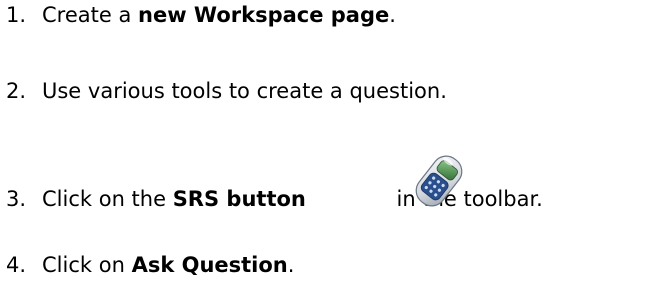  What do you see at coordinates (16, 15) in the screenshot?
I see `step-number: 1.` at bounding box center [16, 15].